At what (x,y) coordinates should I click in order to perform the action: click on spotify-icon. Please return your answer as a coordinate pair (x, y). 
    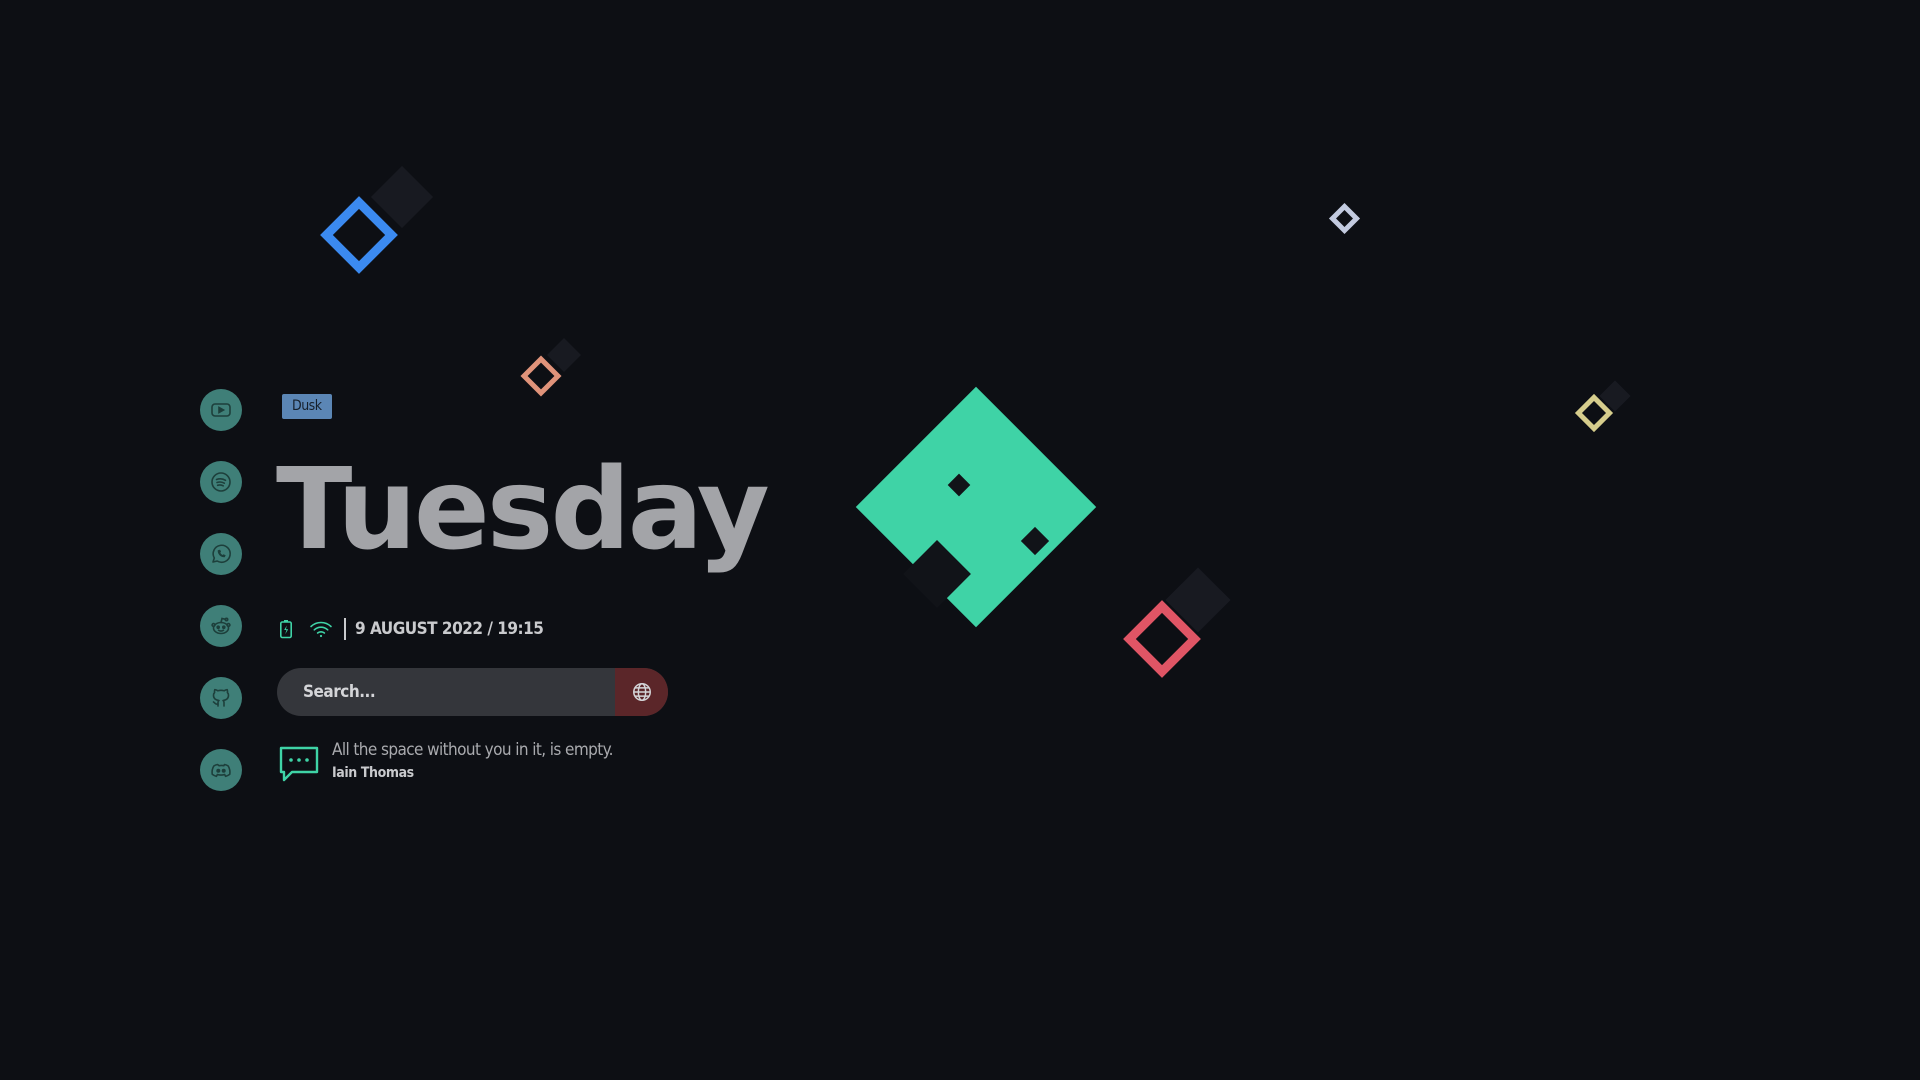
    Looking at the image, I should click on (221, 482).